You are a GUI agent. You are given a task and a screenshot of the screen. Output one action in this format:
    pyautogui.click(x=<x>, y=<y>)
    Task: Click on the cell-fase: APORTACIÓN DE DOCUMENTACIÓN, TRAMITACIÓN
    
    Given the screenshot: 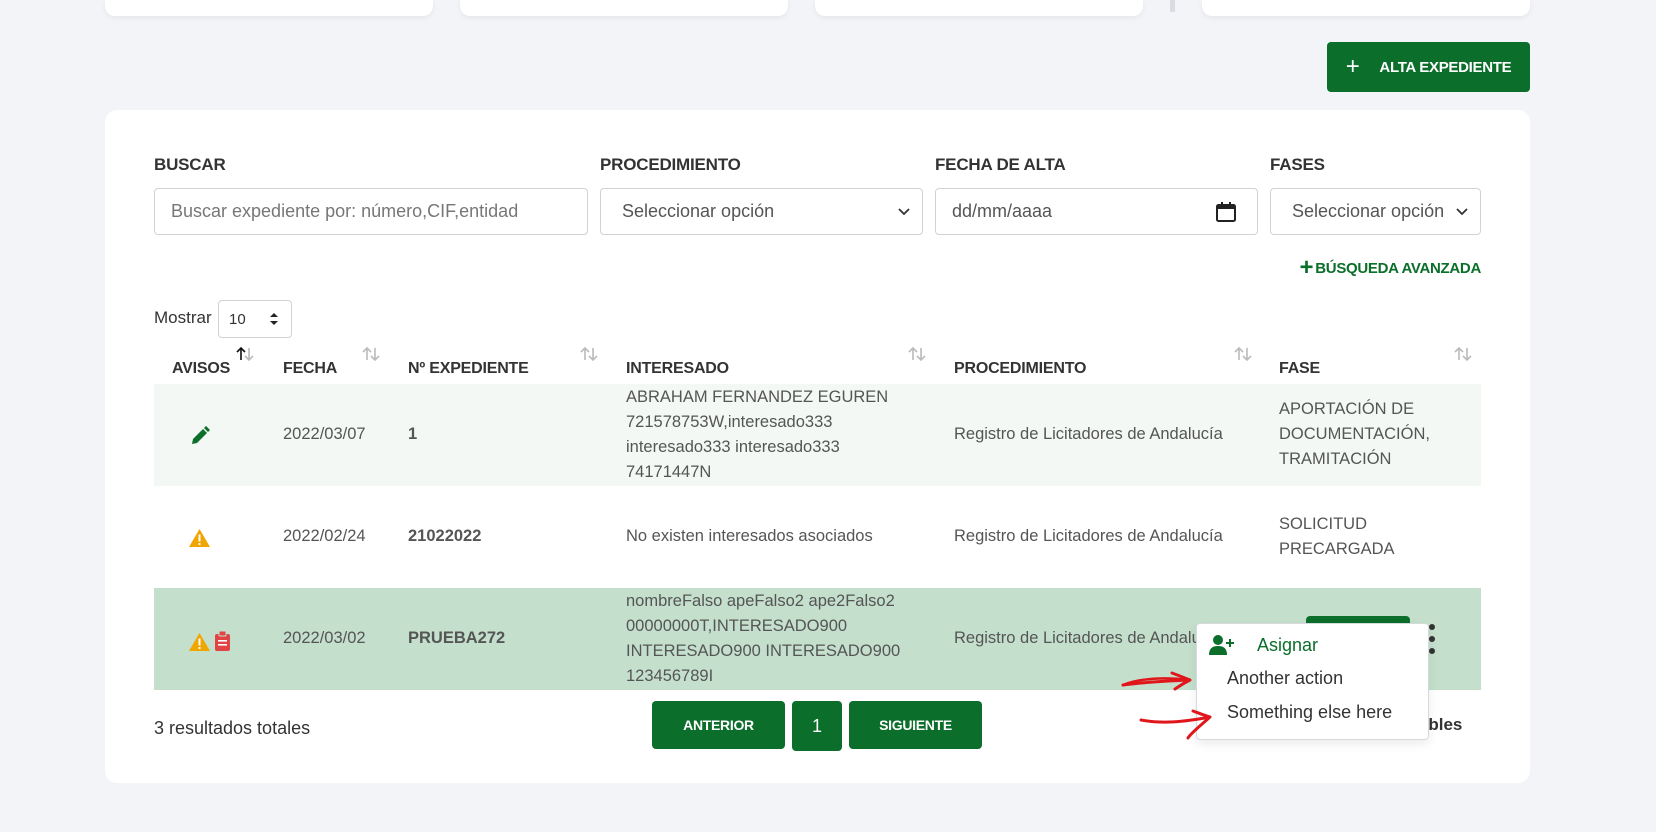 What is the action you would take?
    pyautogui.click(x=1354, y=434)
    